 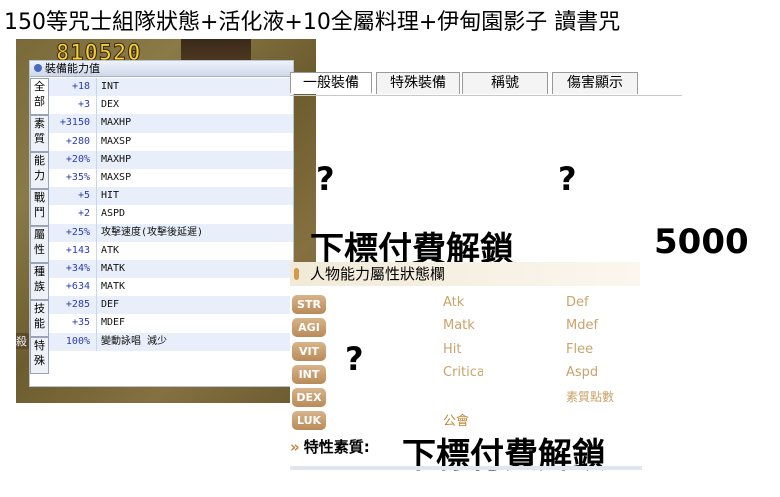 What do you see at coordinates (312, 22) in the screenshot?
I see `page-title: 150等咒士組隊狀態+活化液+10全屬料理+伊甸園影子 讀書咒` at bounding box center [312, 22].